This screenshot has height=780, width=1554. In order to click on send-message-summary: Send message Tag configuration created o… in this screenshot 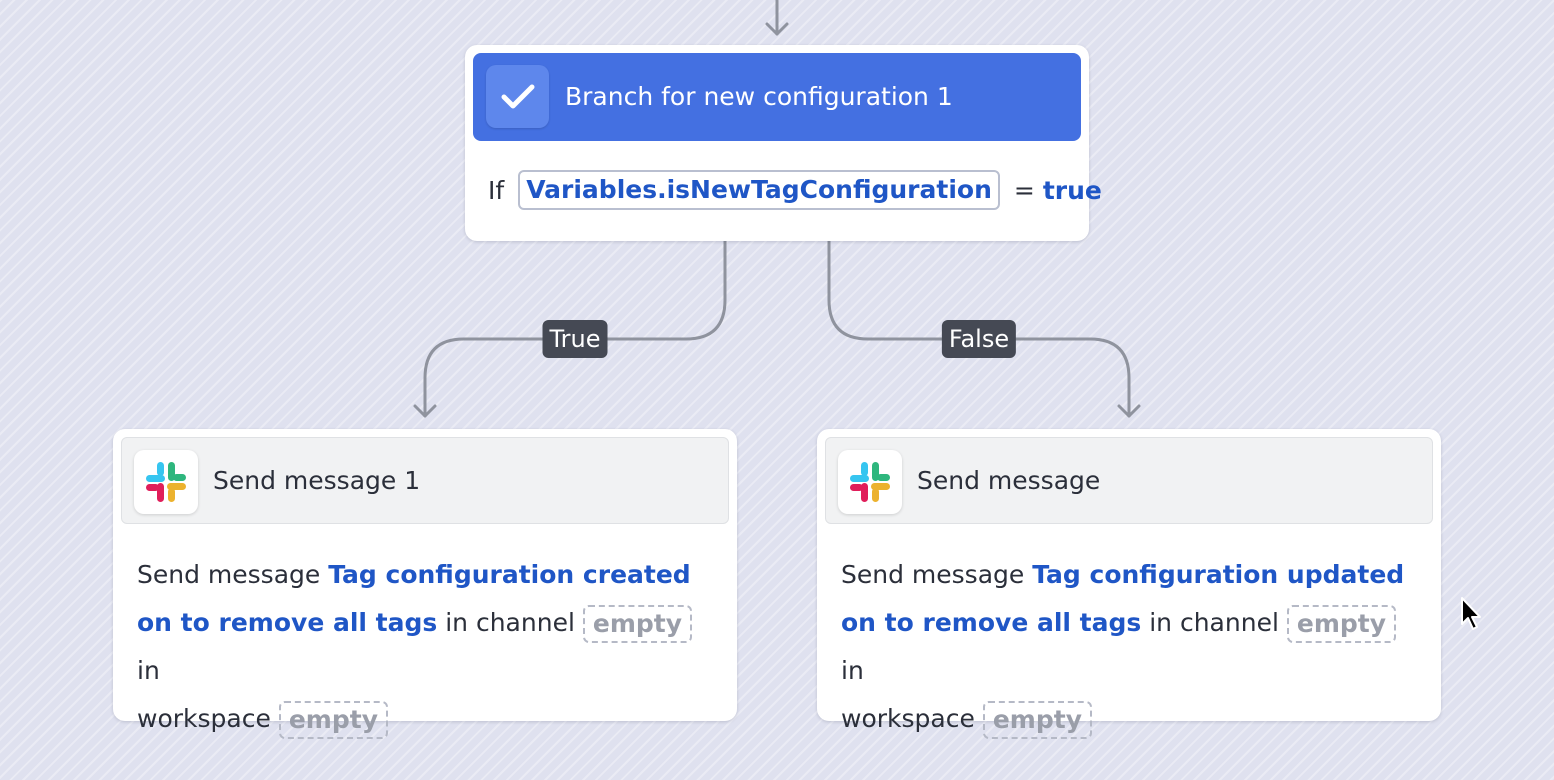, I will do `click(425, 647)`.